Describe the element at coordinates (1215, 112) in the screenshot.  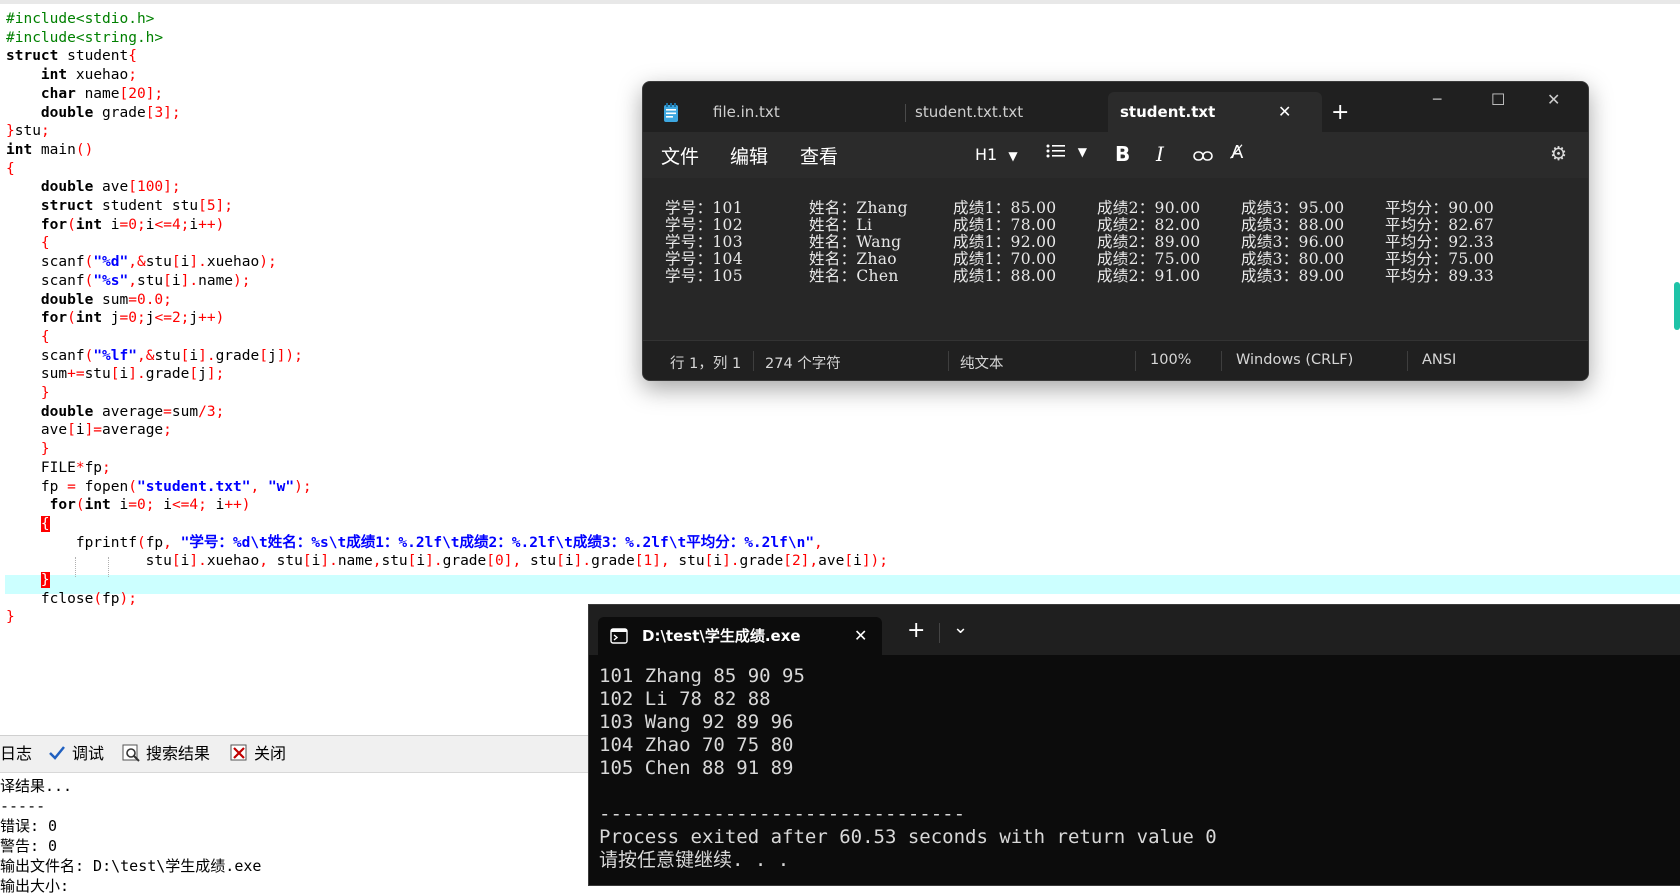
I see `tab-student-txt: student.txt ✕` at that location.